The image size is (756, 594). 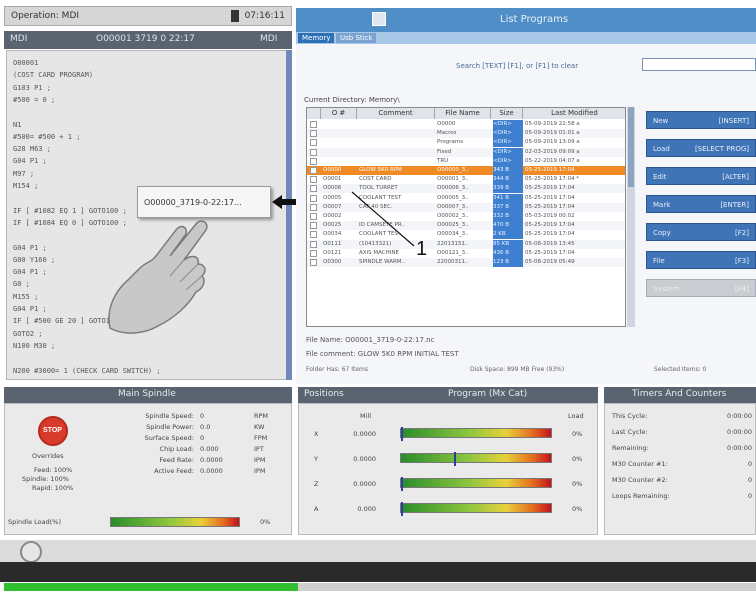 What do you see at coordinates (453, 179) in the screenshot?
I see `cell-file: O00001_3..` at bounding box center [453, 179].